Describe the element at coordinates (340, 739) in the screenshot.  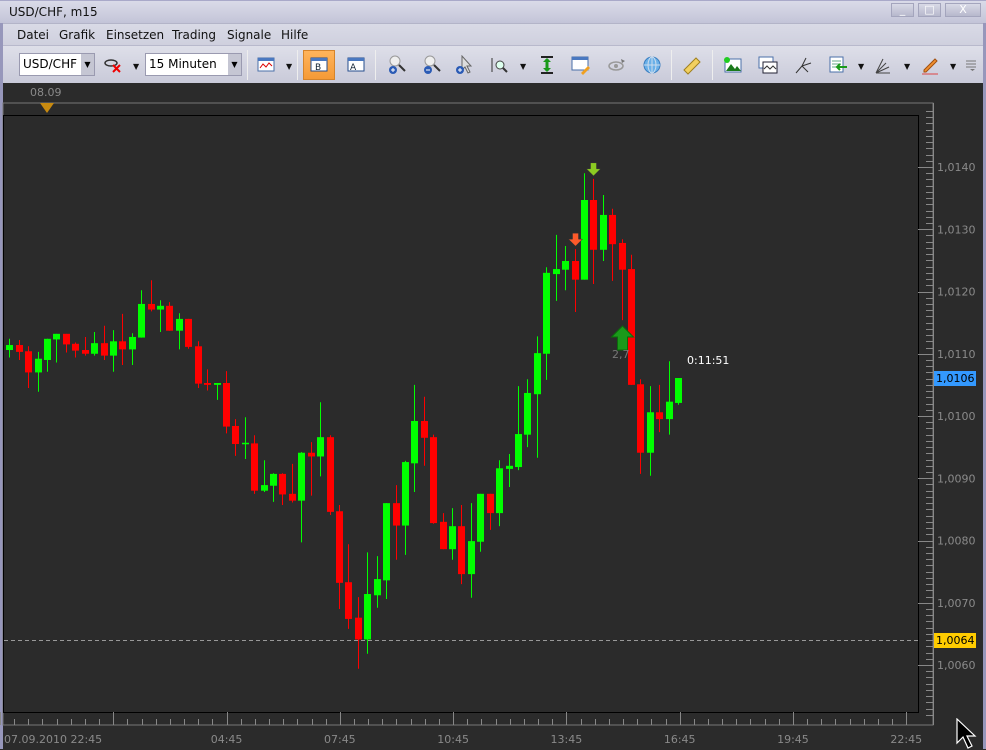
I see `time-tick-label: 07:45` at that location.